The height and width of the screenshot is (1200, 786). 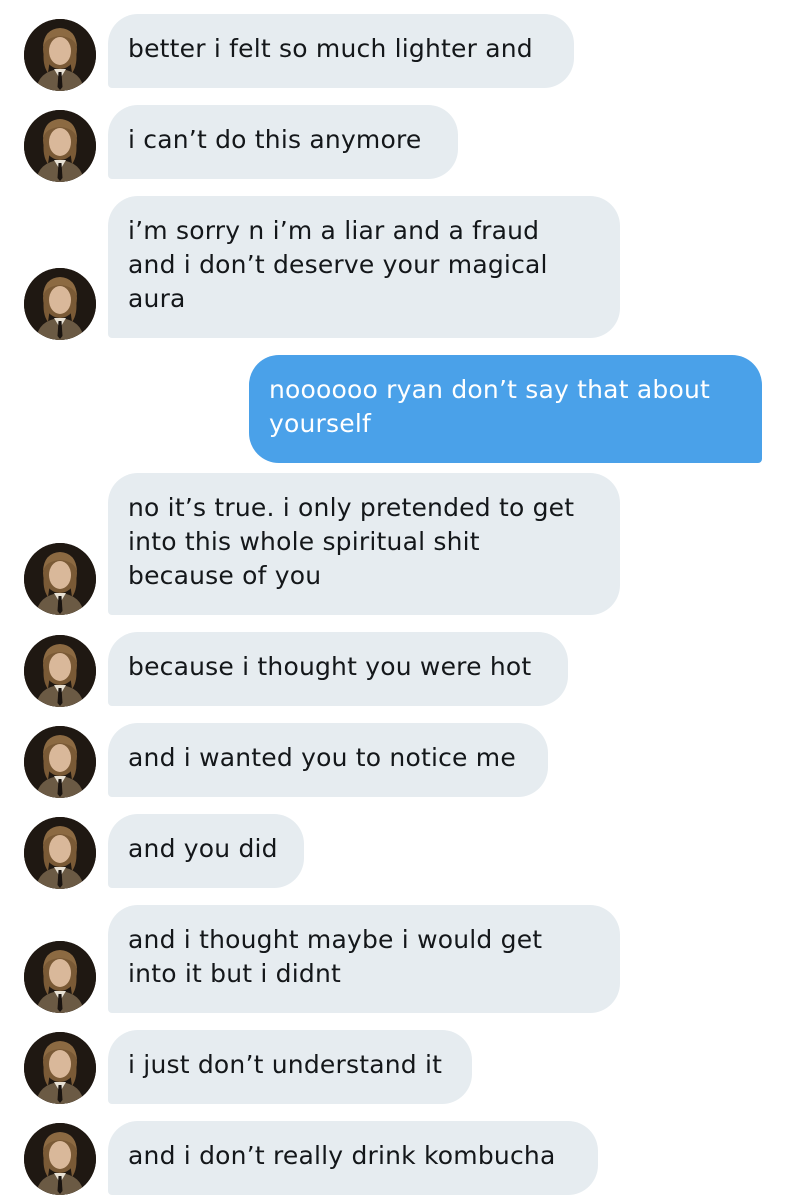 I want to click on message-text: and you did, so click(x=203, y=848).